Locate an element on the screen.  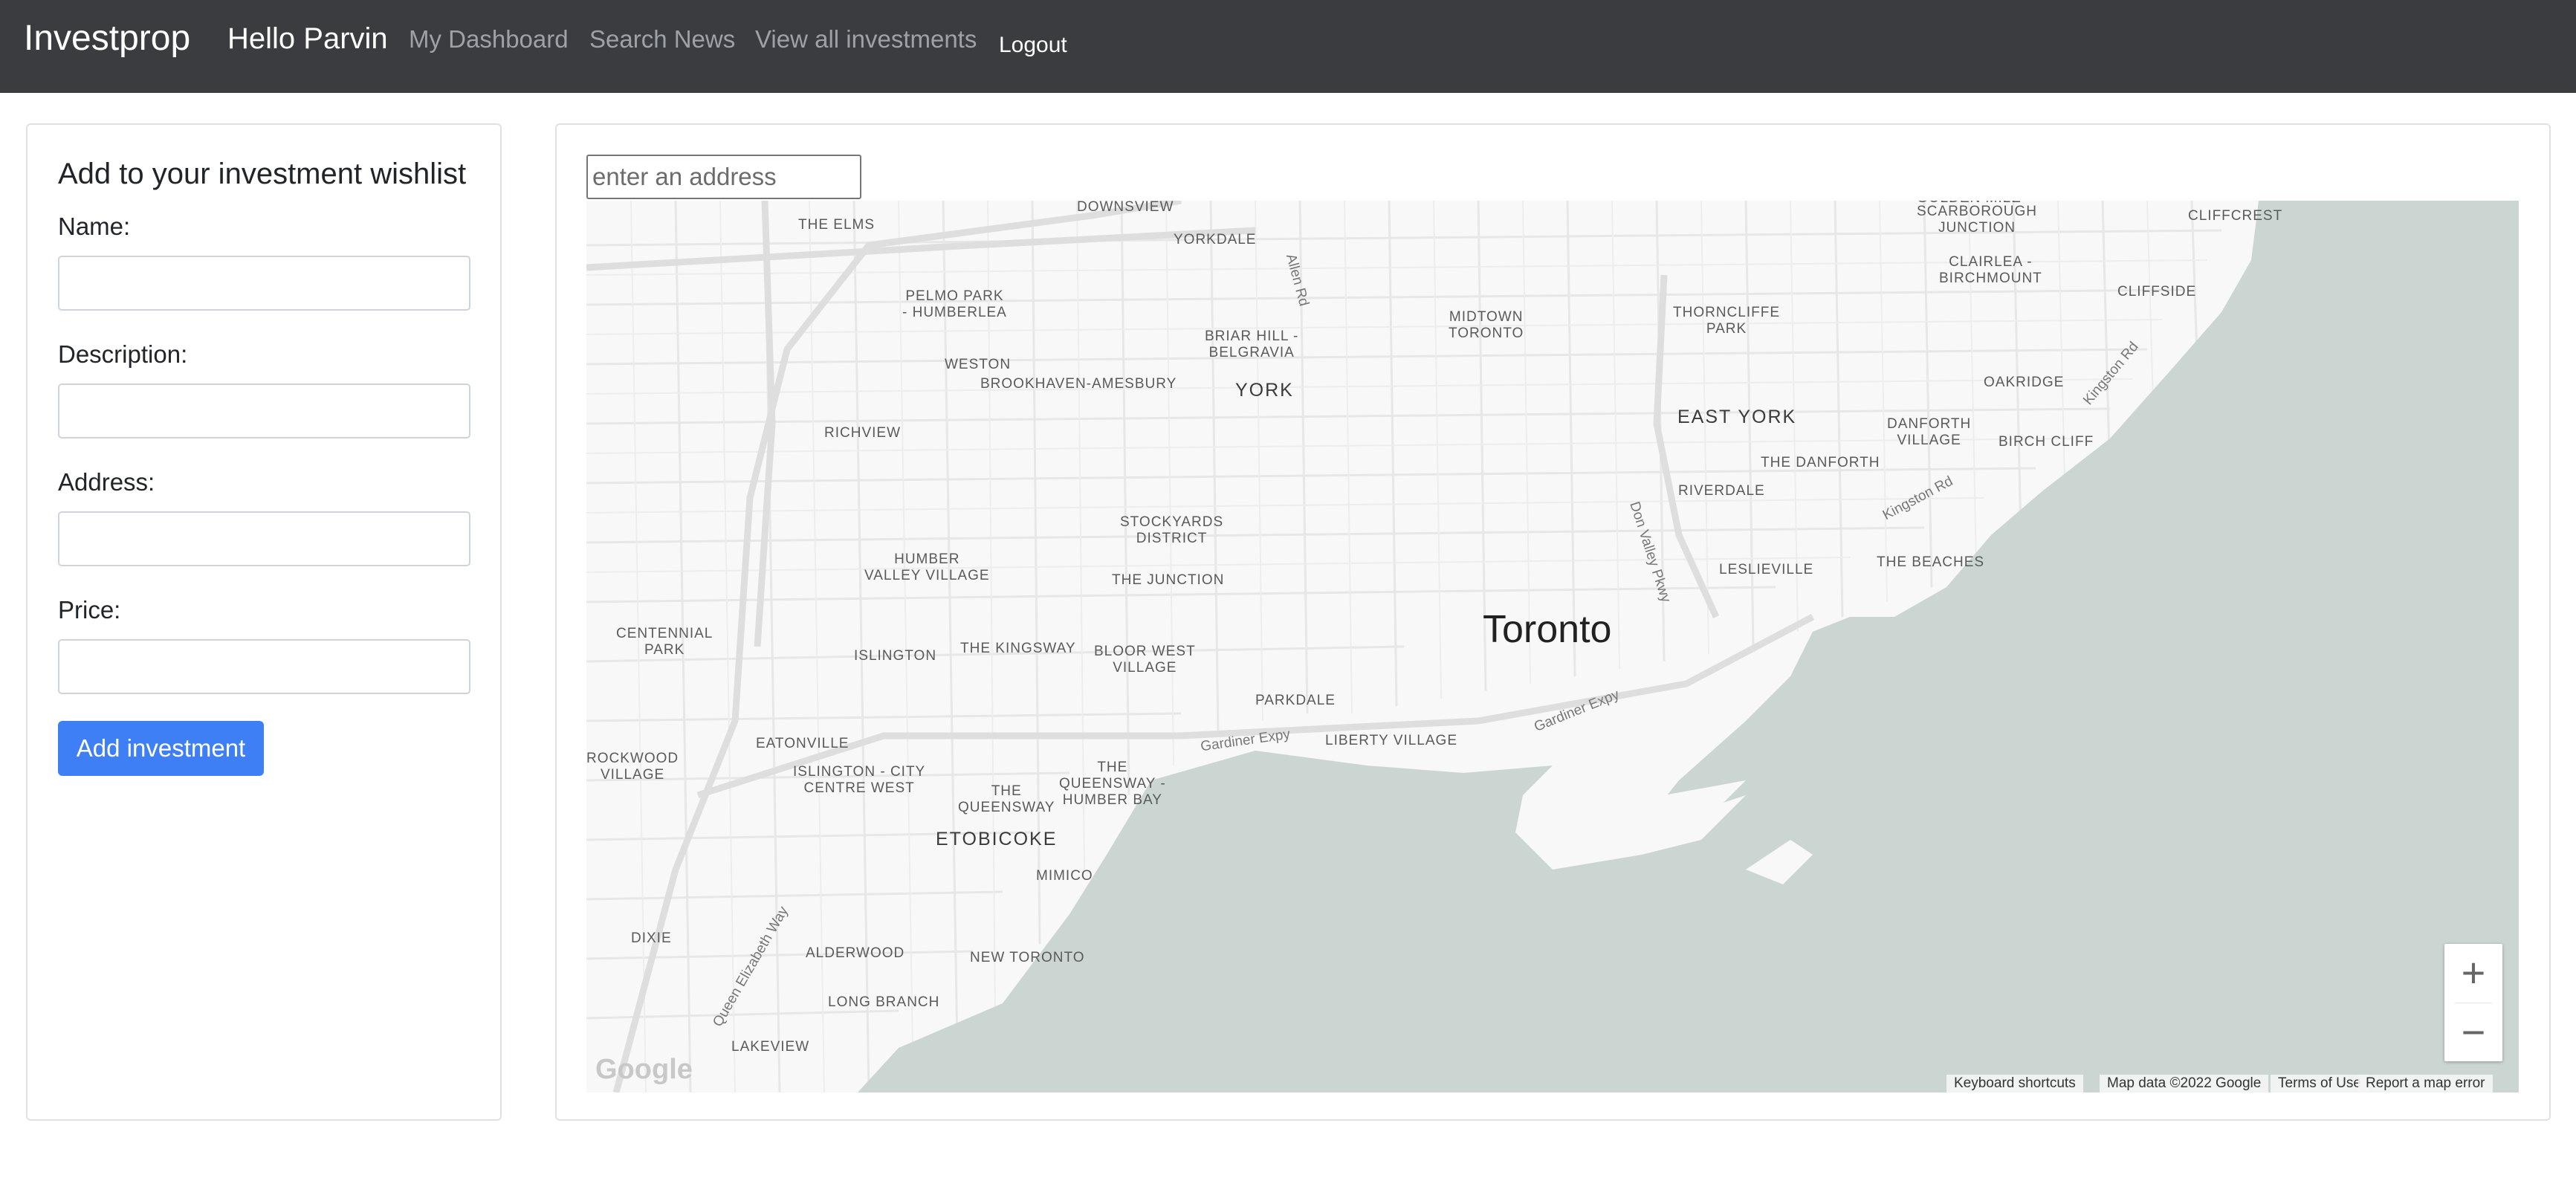
map-label-leslieville: LESLIEVILLE is located at coordinates (1766, 569).